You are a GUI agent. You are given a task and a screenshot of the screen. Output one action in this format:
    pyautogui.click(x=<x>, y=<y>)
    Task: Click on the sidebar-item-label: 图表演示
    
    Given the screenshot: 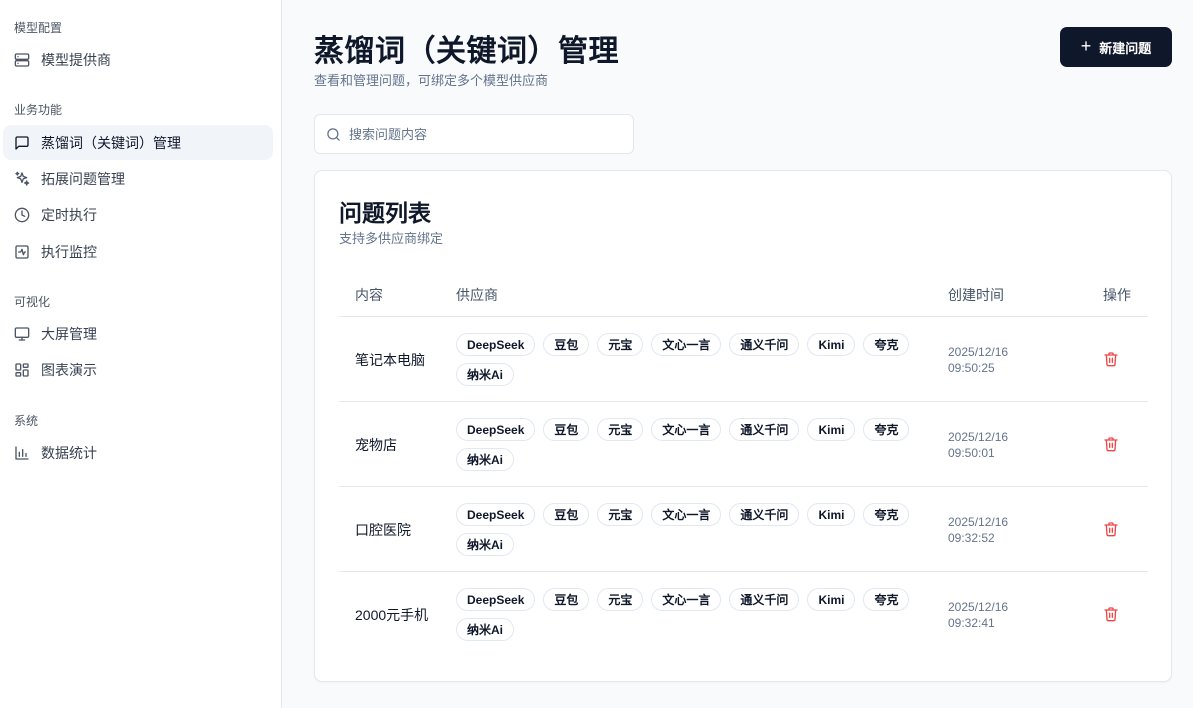 What is the action you would take?
    pyautogui.click(x=69, y=369)
    